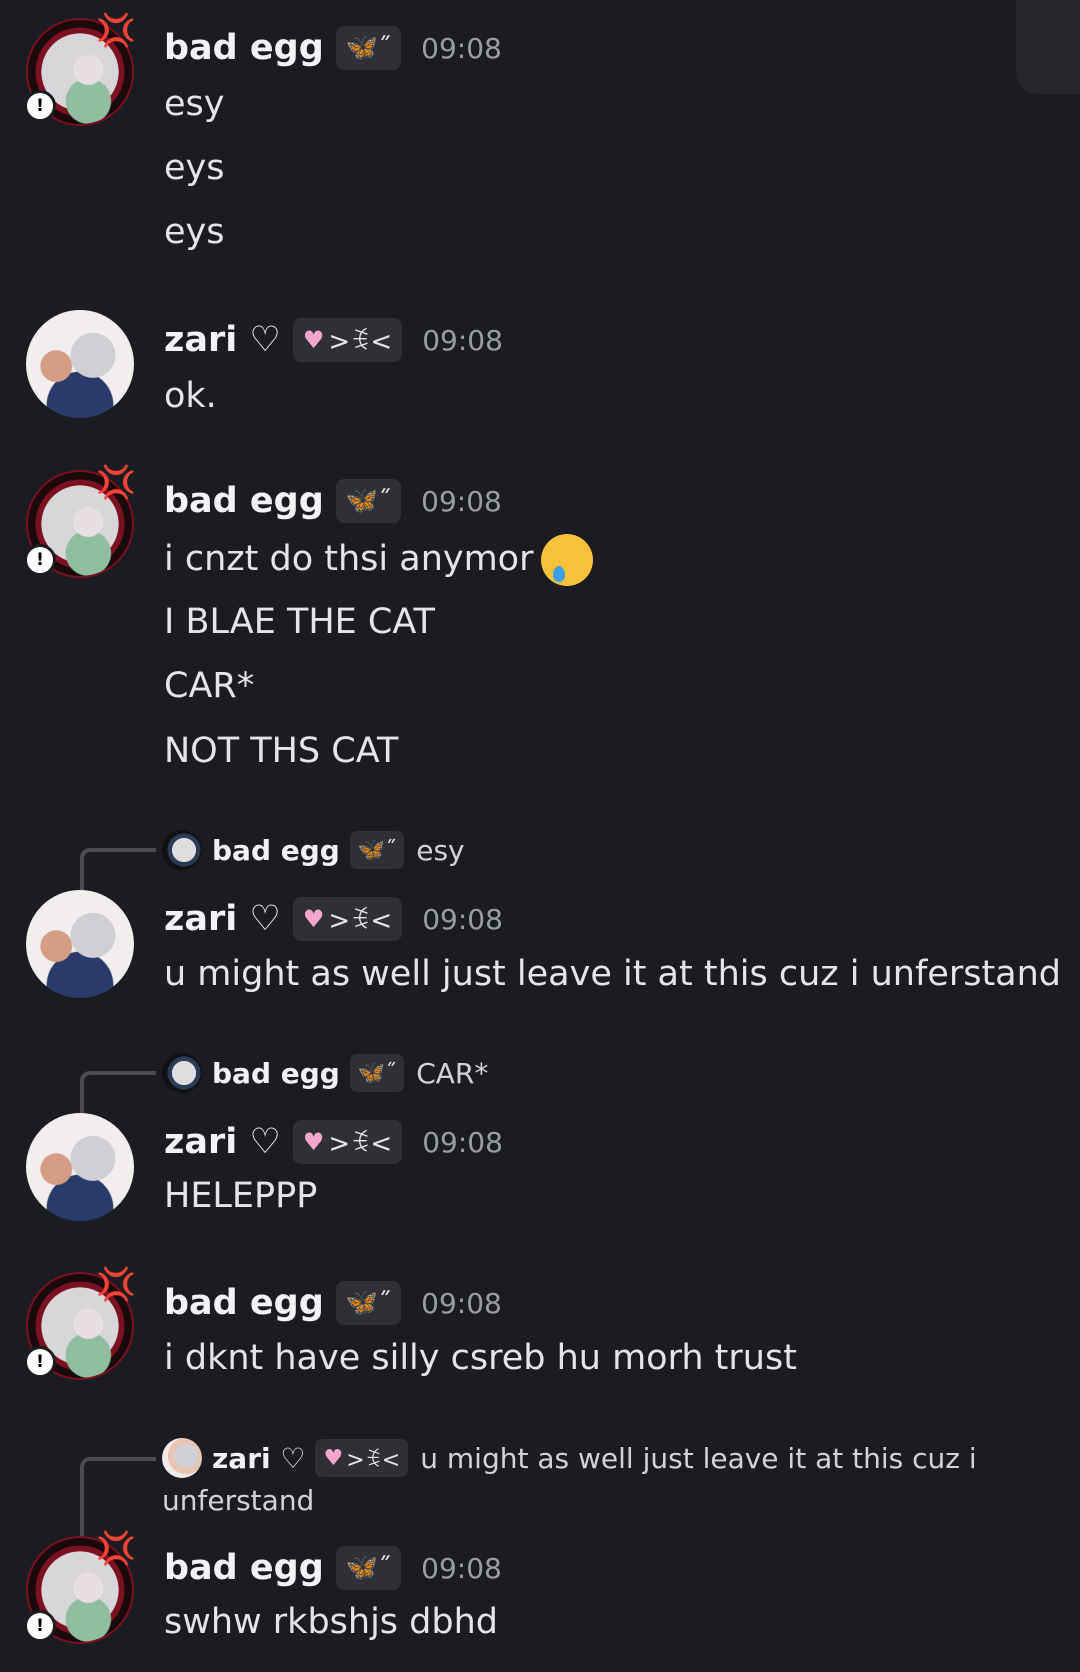 The height and width of the screenshot is (1672, 1080). Describe the element at coordinates (440, 850) in the screenshot. I see `reply-text: esy` at that location.